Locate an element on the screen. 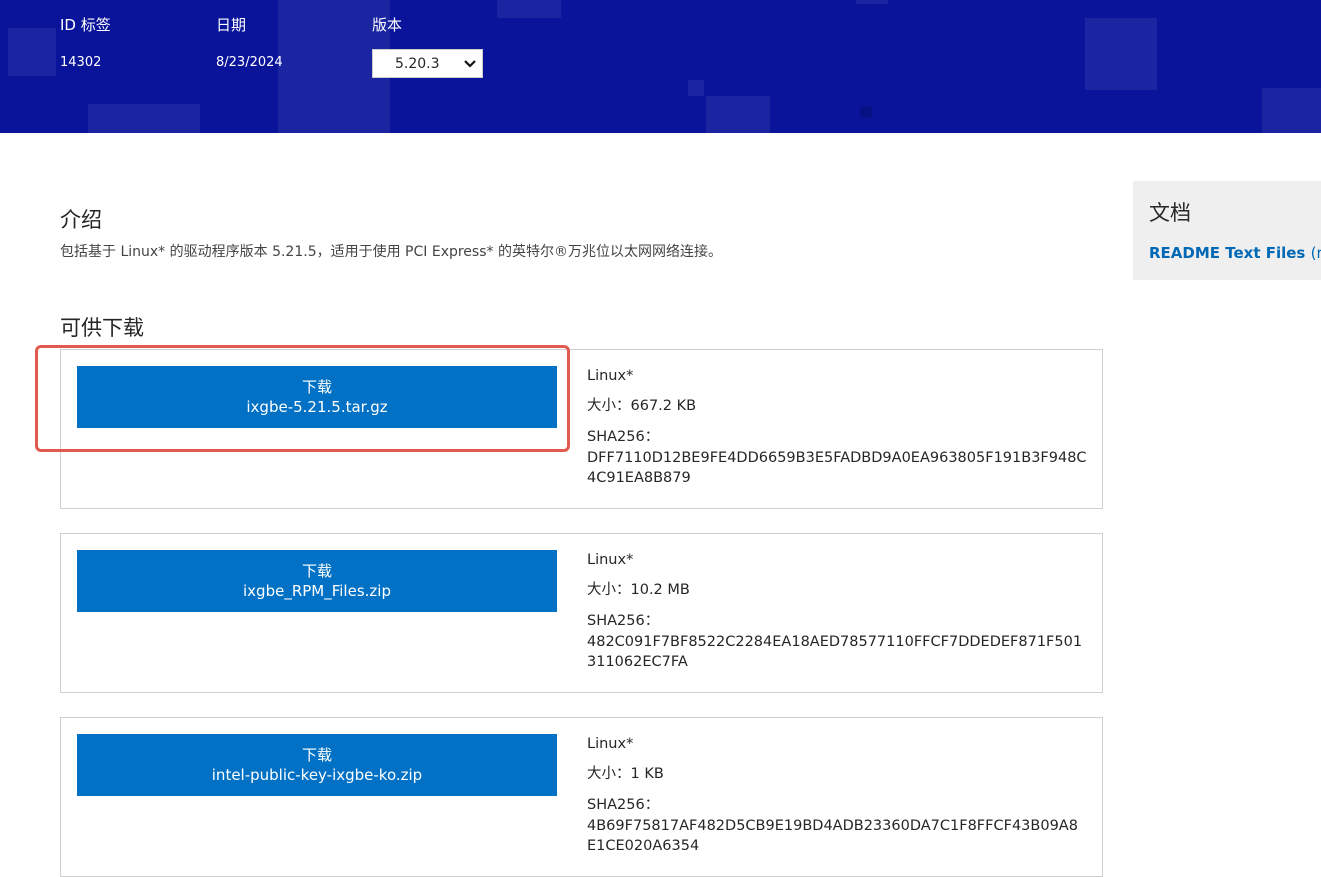 The image size is (1321, 877). id-value: 14302 is located at coordinates (81, 62).